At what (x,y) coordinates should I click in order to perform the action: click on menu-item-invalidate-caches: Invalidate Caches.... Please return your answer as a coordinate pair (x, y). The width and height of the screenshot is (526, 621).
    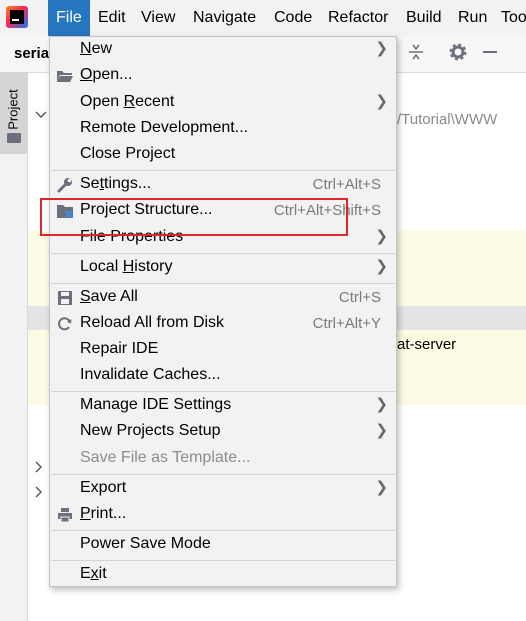
    Looking at the image, I should click on (223, 376).